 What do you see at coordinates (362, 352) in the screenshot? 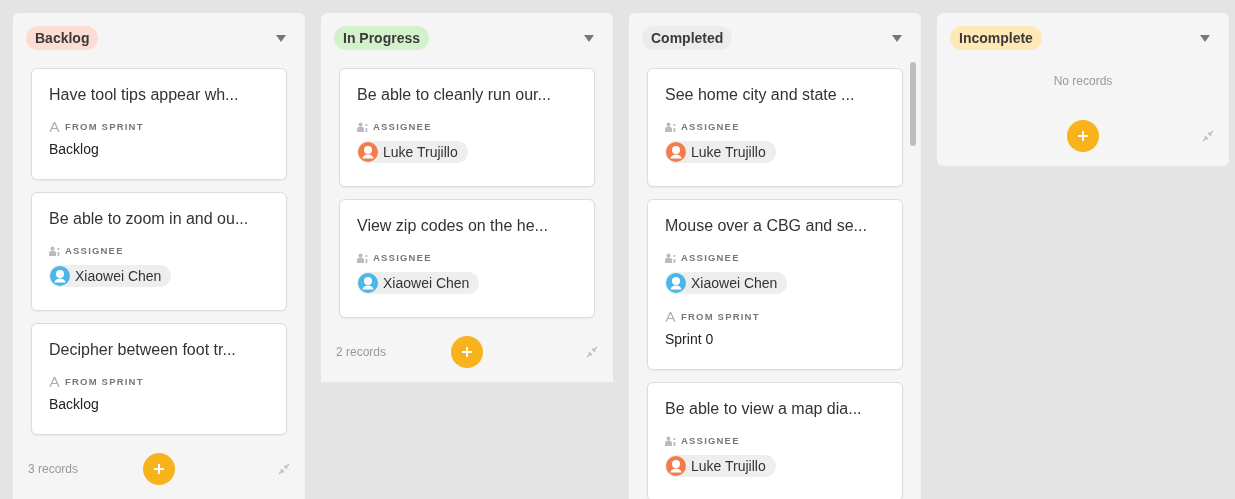
I see `record-count: 2 records` at bounding box center [362, 352].